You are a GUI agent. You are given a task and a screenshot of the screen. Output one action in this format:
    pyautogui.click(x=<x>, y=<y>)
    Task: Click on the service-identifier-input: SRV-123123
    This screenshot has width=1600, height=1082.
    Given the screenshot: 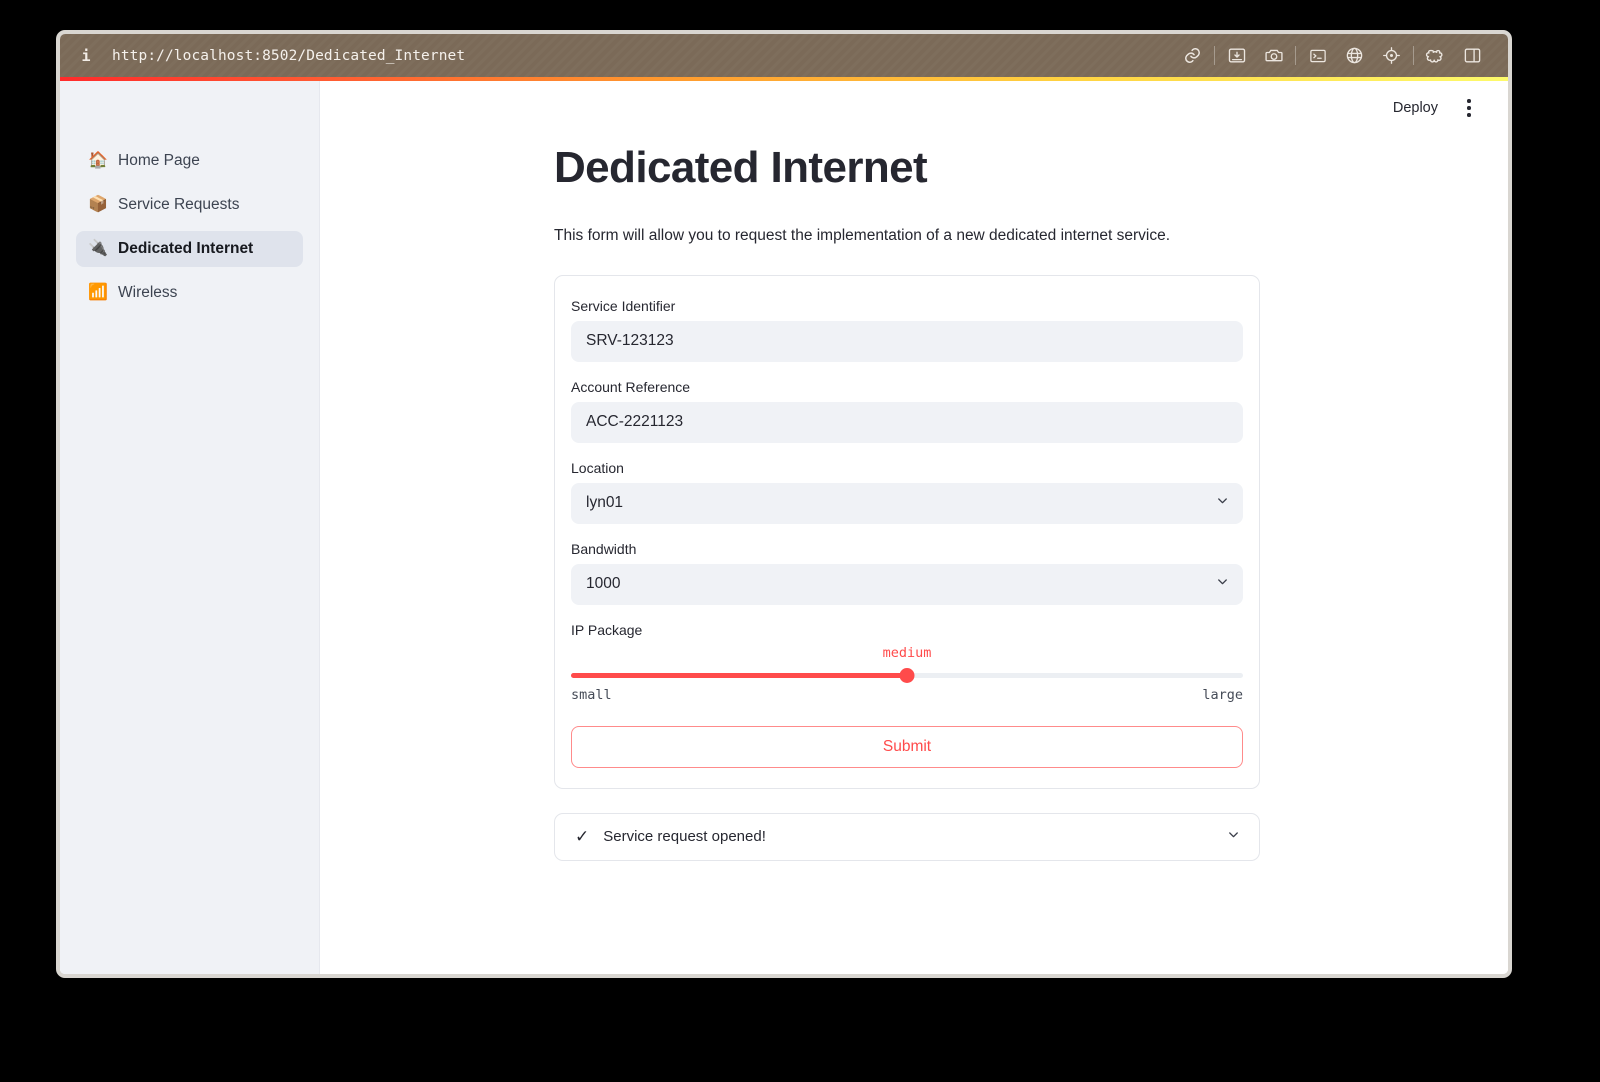 What is the action you would take?
    pyautogui.click(x=907, y=341)
    